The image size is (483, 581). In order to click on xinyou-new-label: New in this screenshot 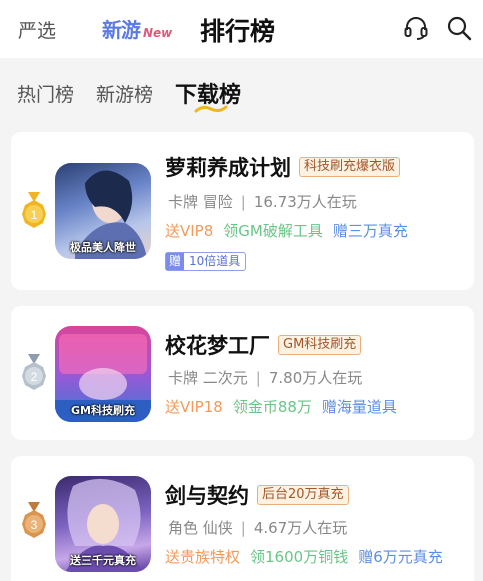, I will do `click(158, 33)`.